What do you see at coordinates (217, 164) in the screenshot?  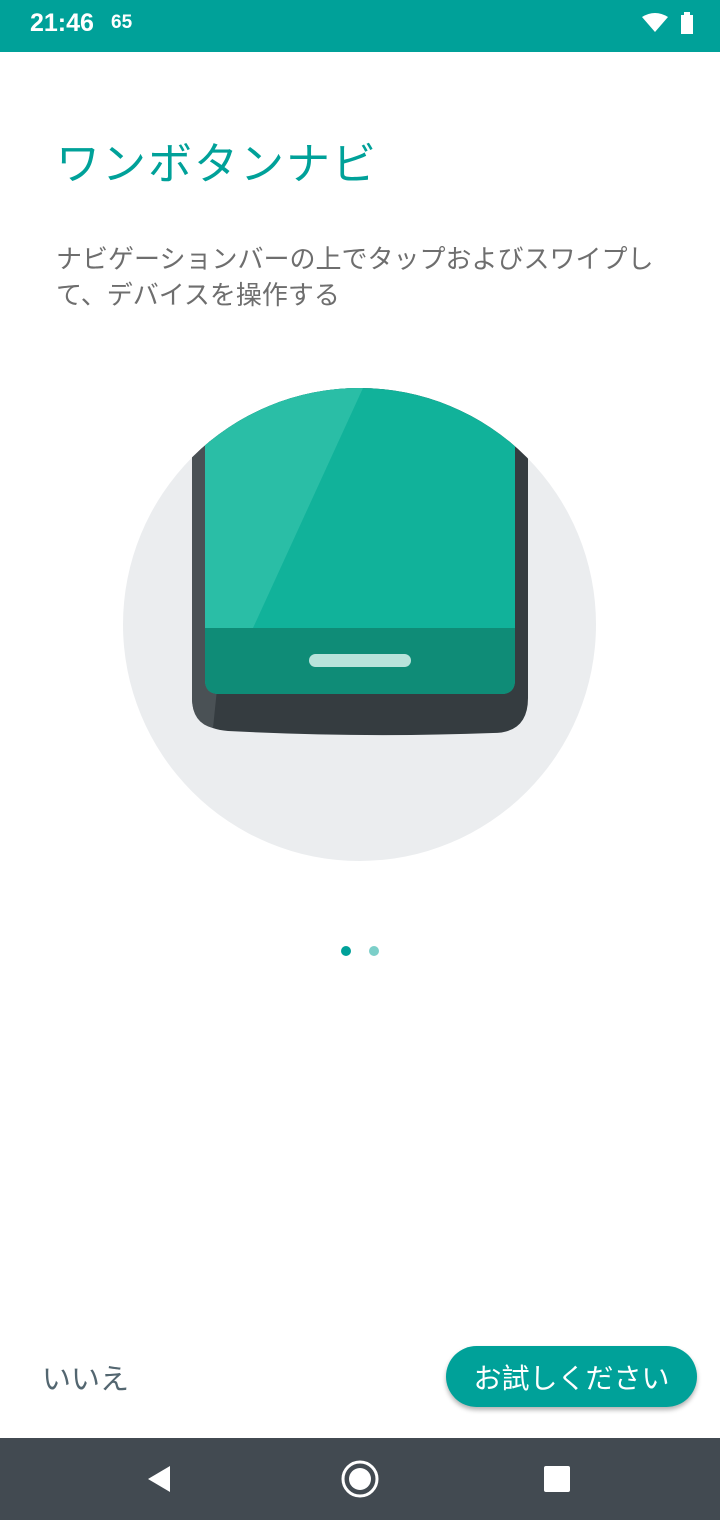 I see `page-title: ワンボタンナビ` at bounding box center [217, 164].